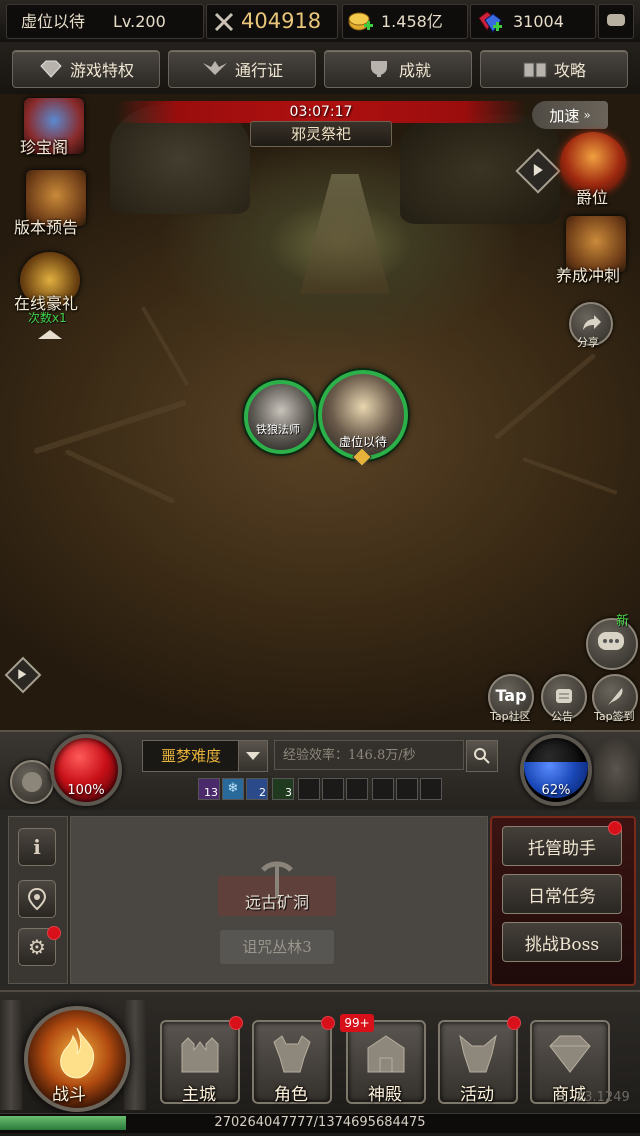 Image resolution: width=640 pixels, height=1136 pixels. Describe the element at coordinates (616, 769) in the screenshot. I see `gargoyle-statue` at that location.